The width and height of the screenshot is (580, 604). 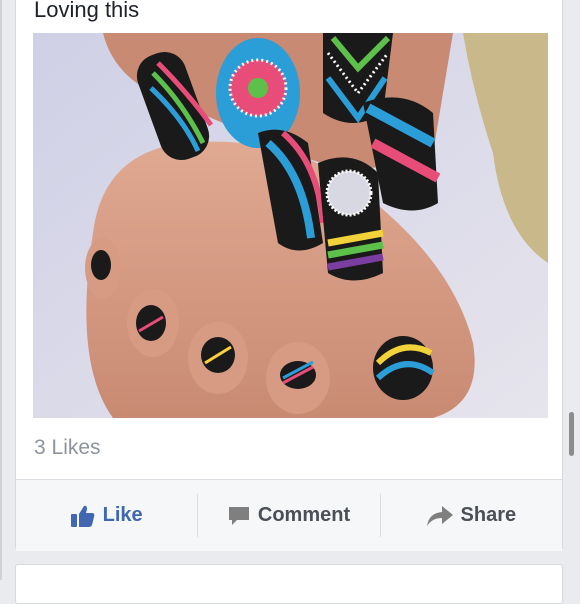 I want to click on like-label: Like, so click(x=122, y=515).